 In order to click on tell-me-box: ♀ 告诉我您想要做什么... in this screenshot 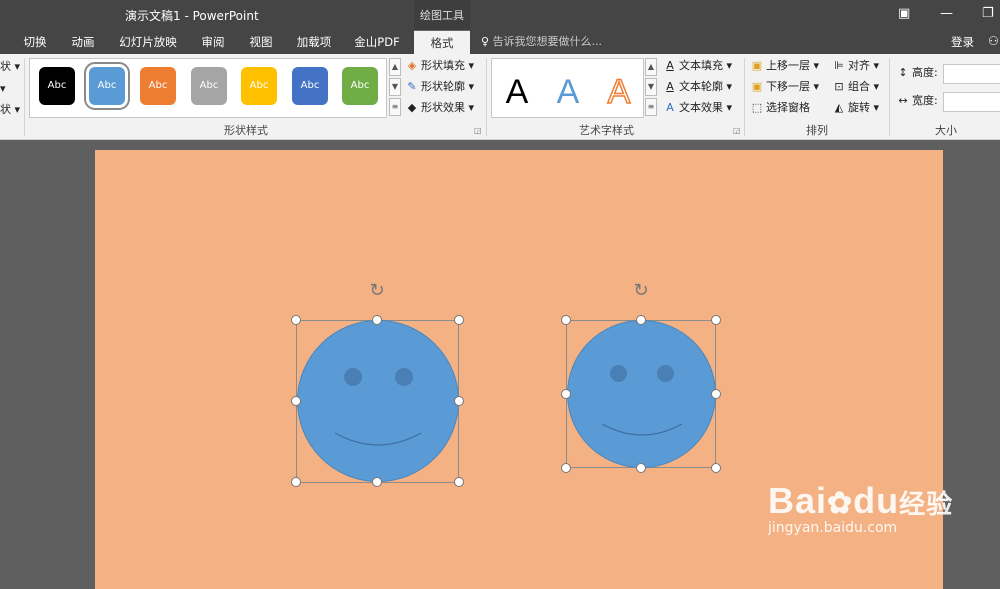, I will do `click(541, 42)`.